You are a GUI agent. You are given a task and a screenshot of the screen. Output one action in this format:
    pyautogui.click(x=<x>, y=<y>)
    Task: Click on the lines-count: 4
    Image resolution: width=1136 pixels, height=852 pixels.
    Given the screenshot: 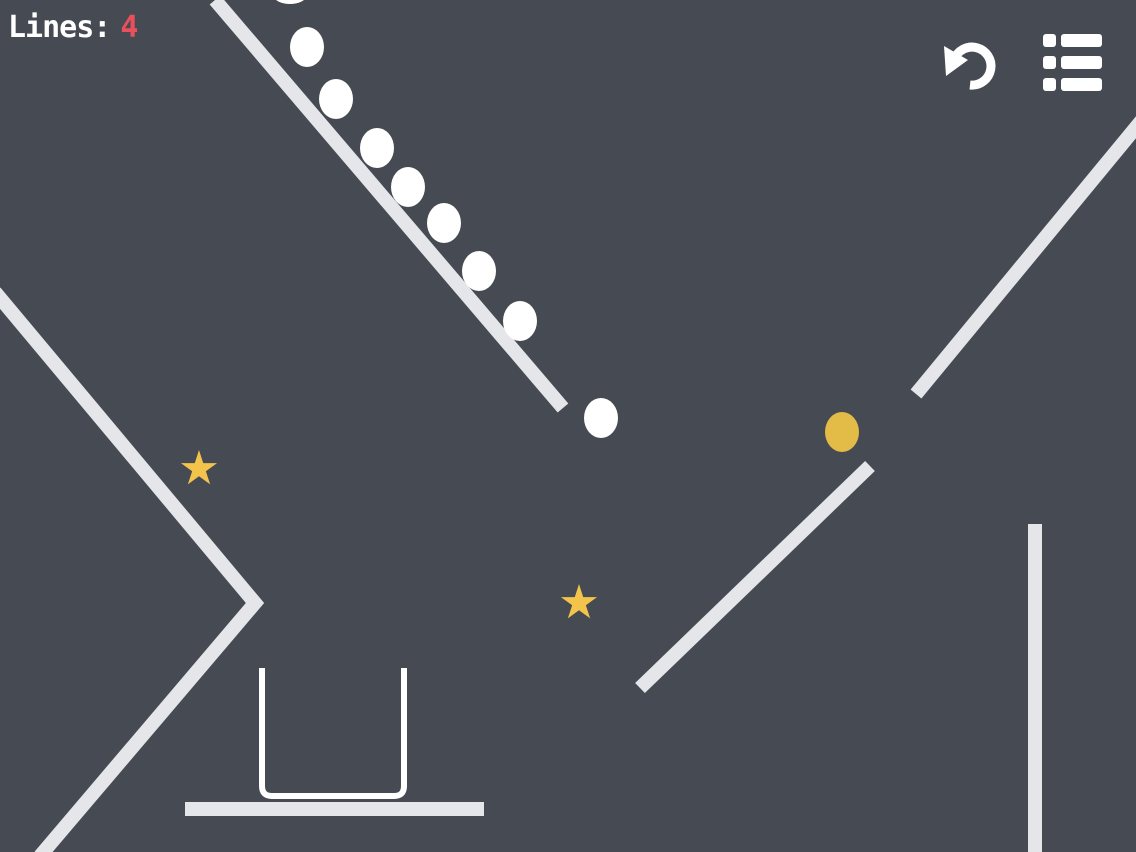 What is the action you would take?
    pyautogui.click(x=129, y=27)
    